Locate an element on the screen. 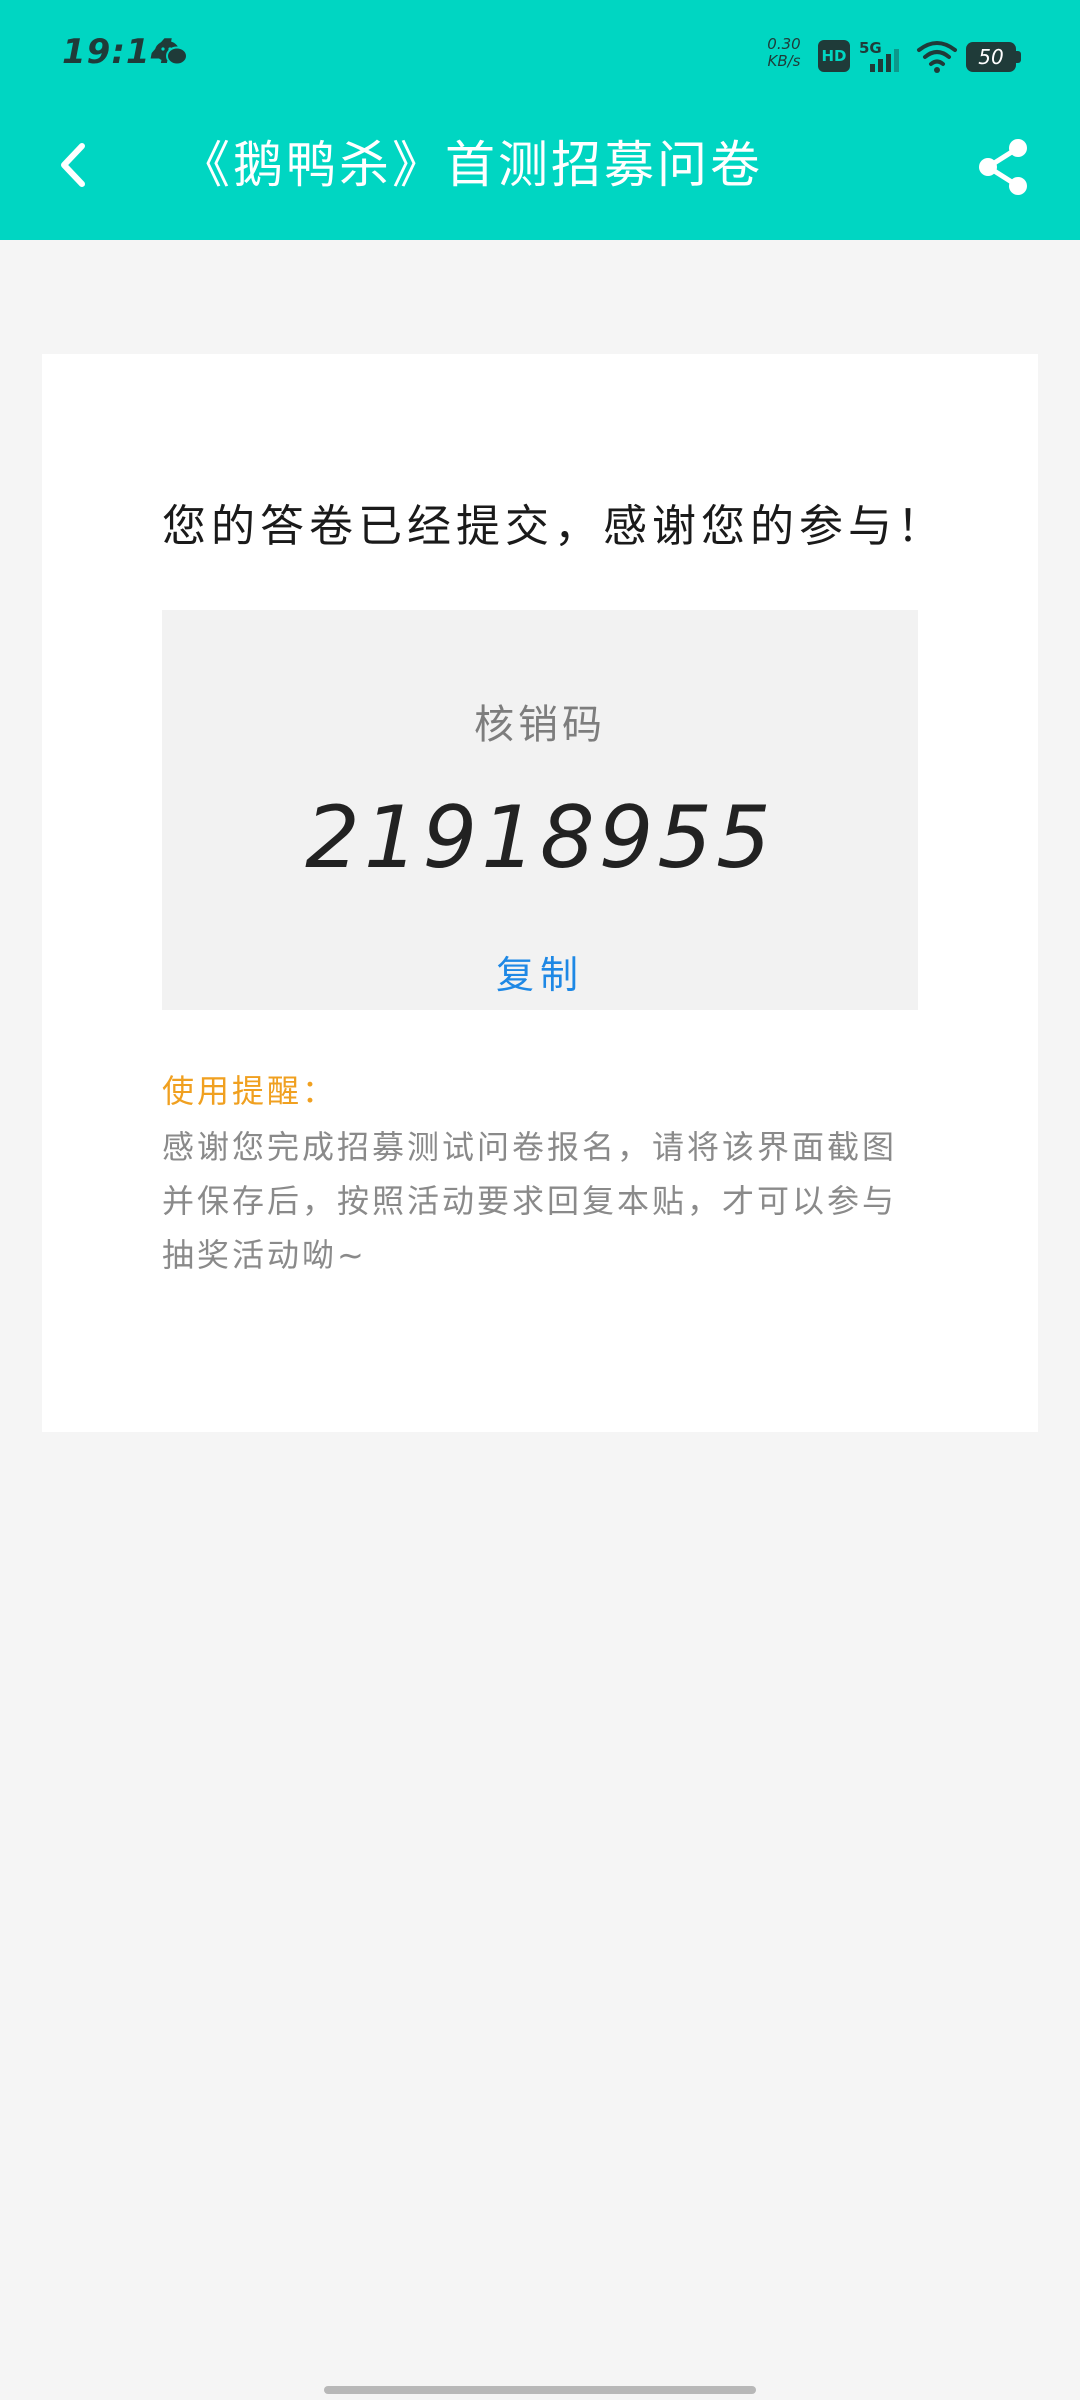 The image size is (1080, 2400). share-button is located at coordinates (1003, 167).